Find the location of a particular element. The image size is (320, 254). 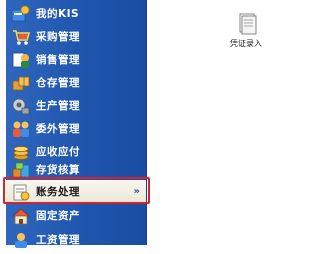

accounting-processing-icon is located at coordinates (21, 192).